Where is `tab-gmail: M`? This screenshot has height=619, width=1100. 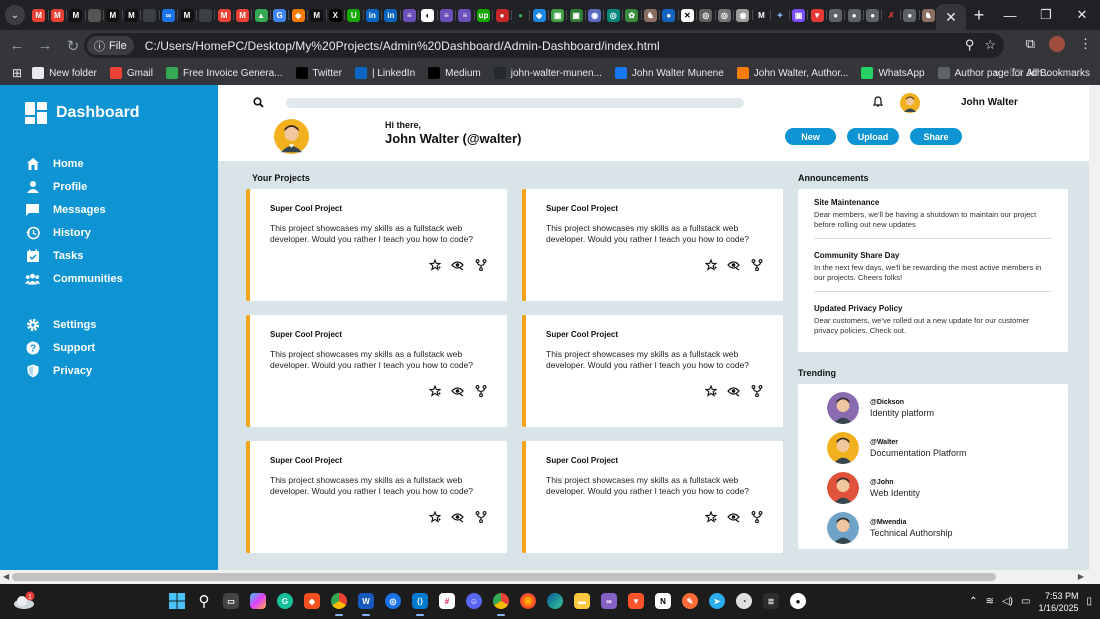
tab-gmail: M is located at coordinates (40, 15).